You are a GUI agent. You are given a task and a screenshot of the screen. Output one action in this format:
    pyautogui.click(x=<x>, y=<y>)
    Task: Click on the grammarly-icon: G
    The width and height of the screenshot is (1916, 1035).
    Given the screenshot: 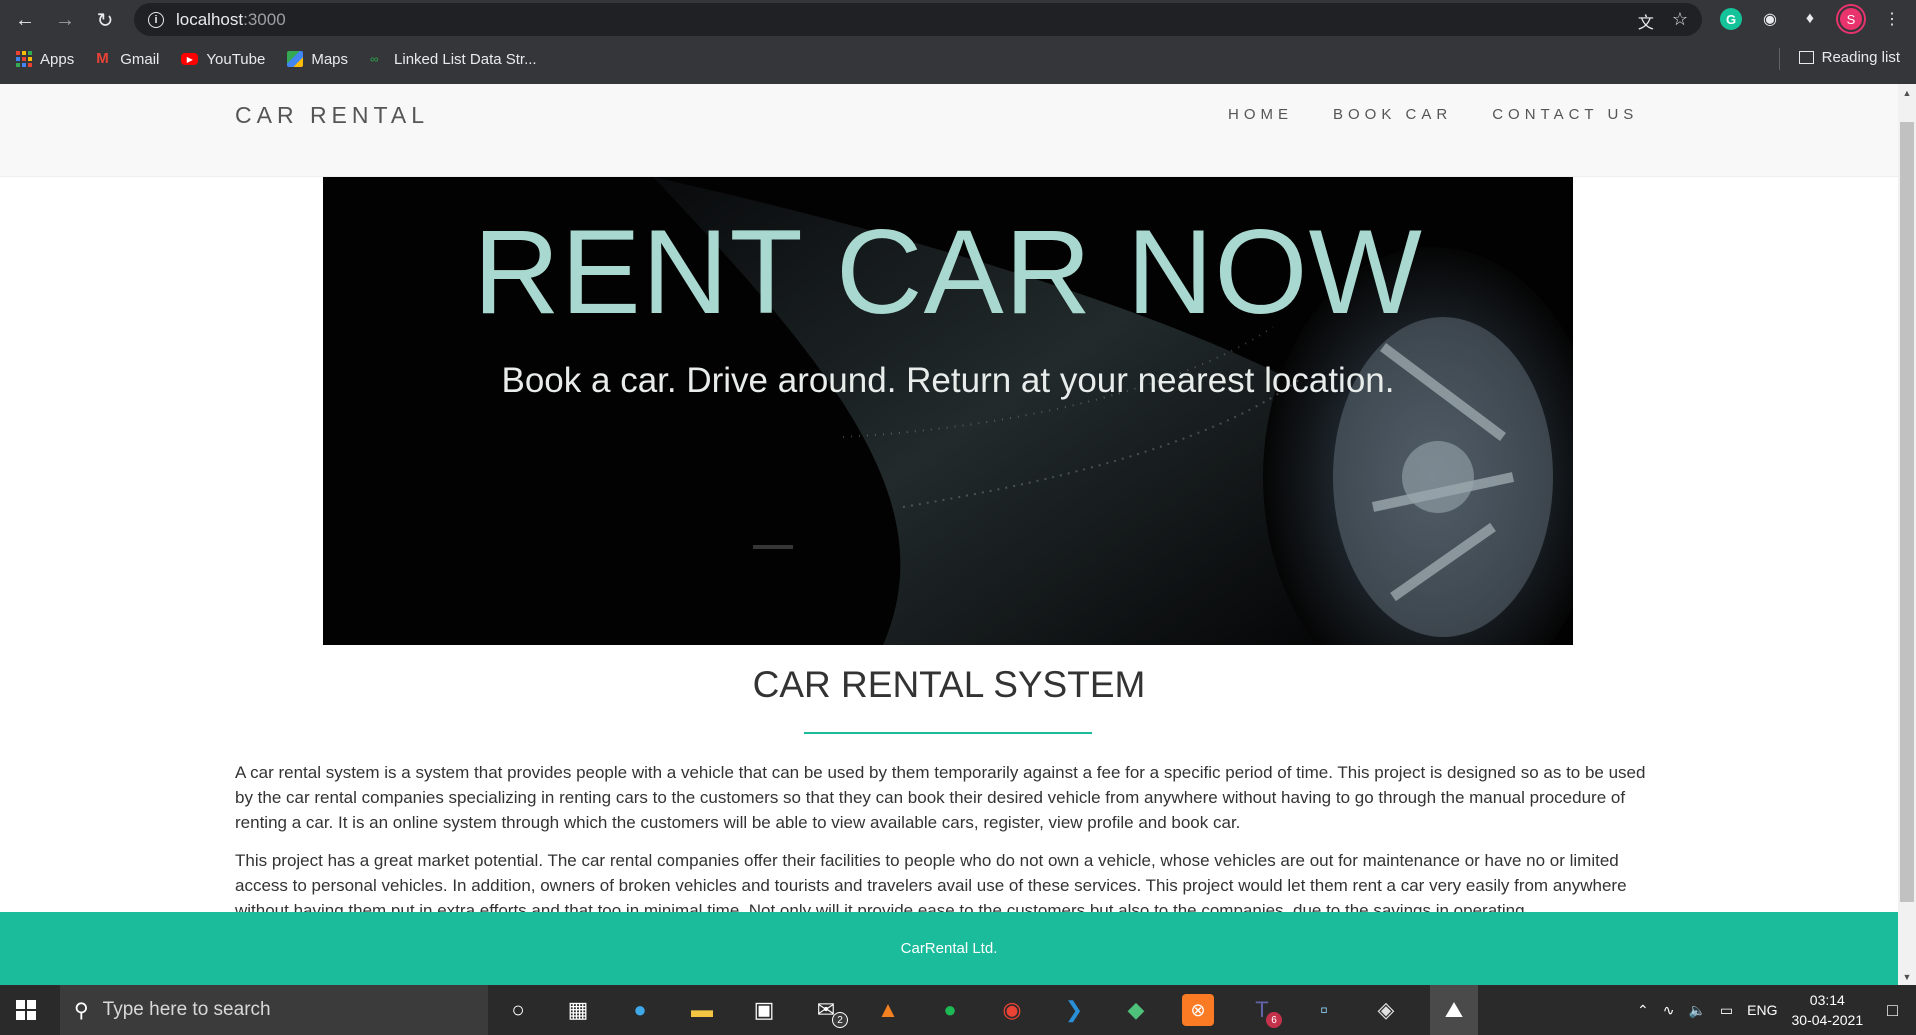 What is the action you would take?
    pyautogui.click(x=1731, y=19)
    